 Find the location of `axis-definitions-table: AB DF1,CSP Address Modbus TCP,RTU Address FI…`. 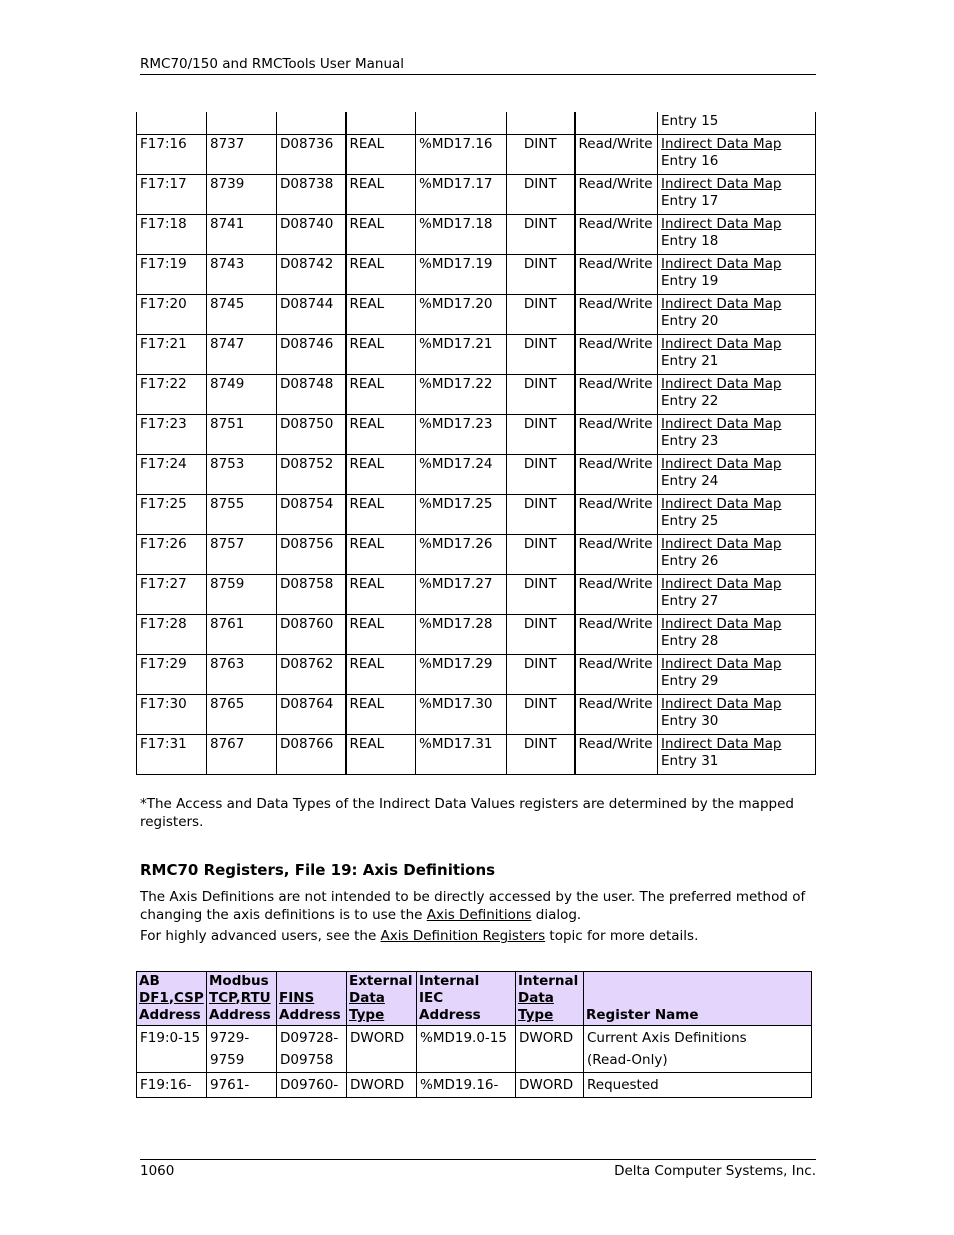

axis-definitions-table: AB DF1,CSP Address Modbus TCP,RTU Address FI… is located at coordinates (474, 1034).